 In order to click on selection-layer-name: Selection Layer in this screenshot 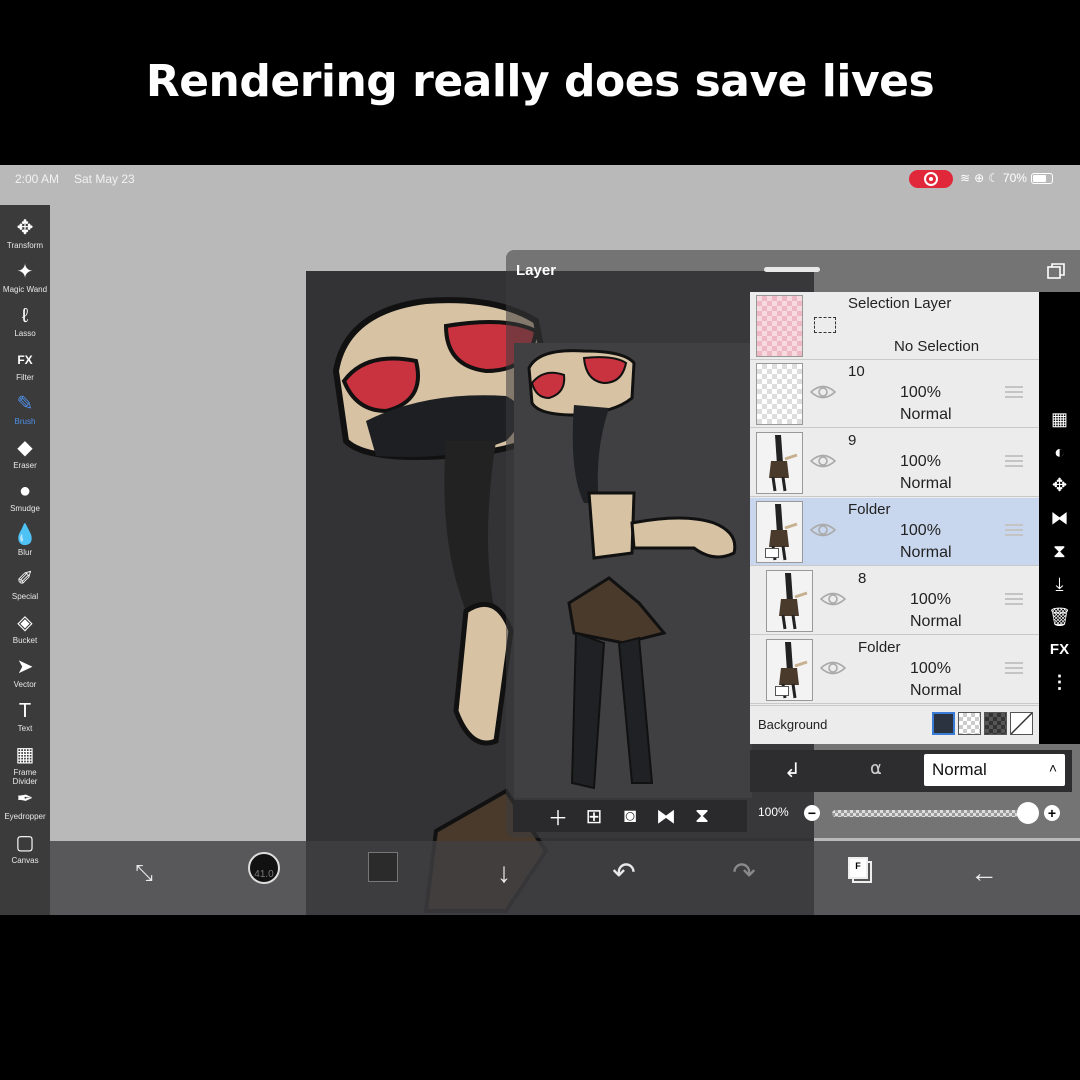, I will do `click(900, 303)`.